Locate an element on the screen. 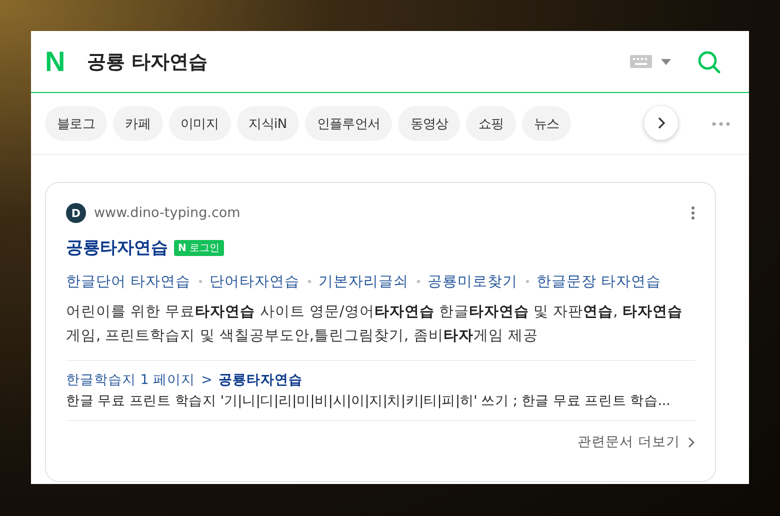  sitelink: 단어타자연습 is located at coordinates (255, 281).